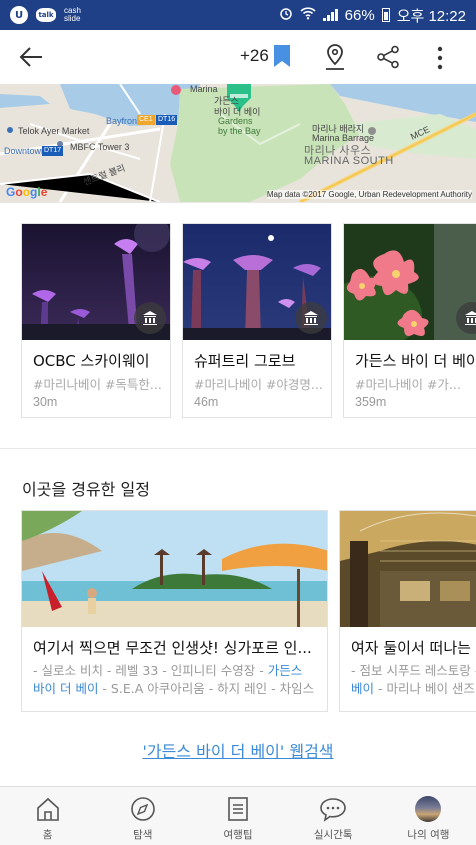  I want to click on itinerary-card-title: 여자 둘이서 떠나는 싱가포르, so click(413, 648).